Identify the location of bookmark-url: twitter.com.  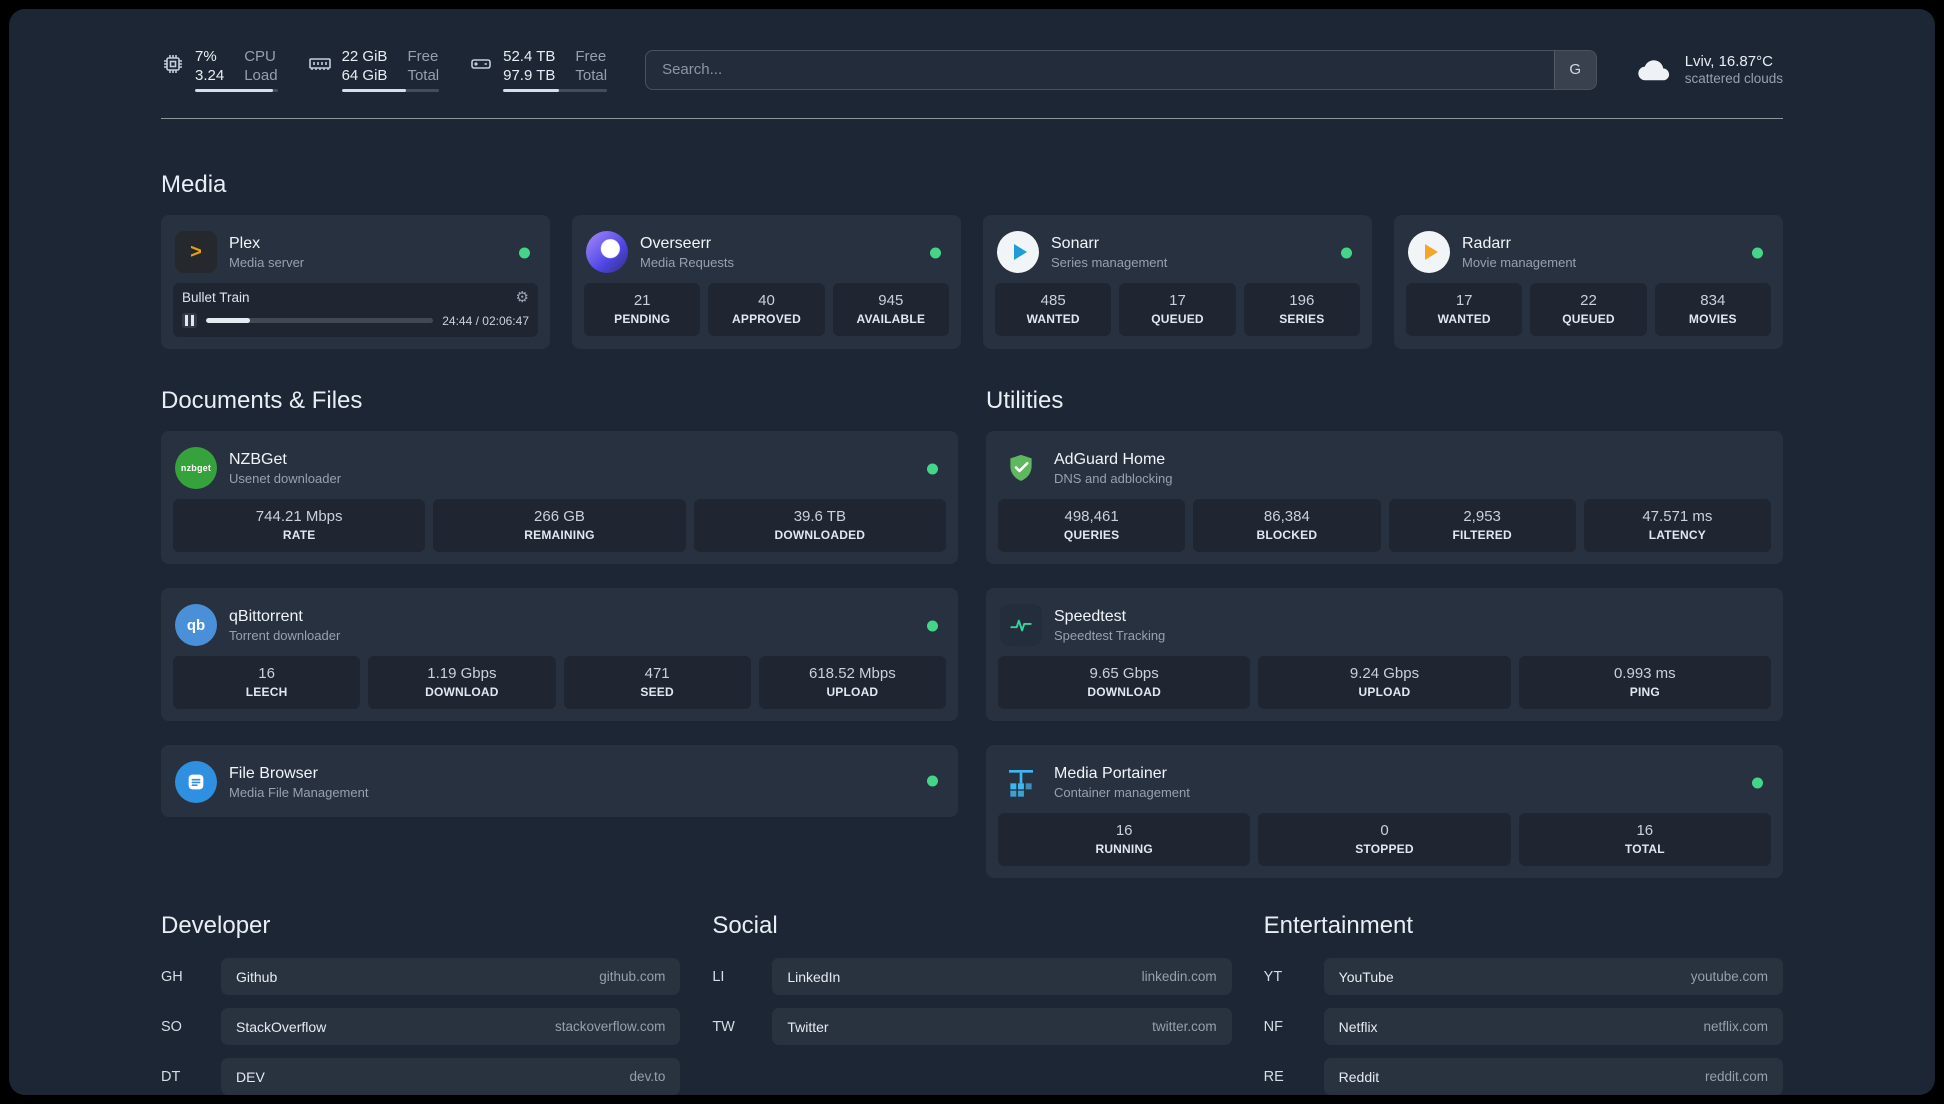
(1184, 1026).